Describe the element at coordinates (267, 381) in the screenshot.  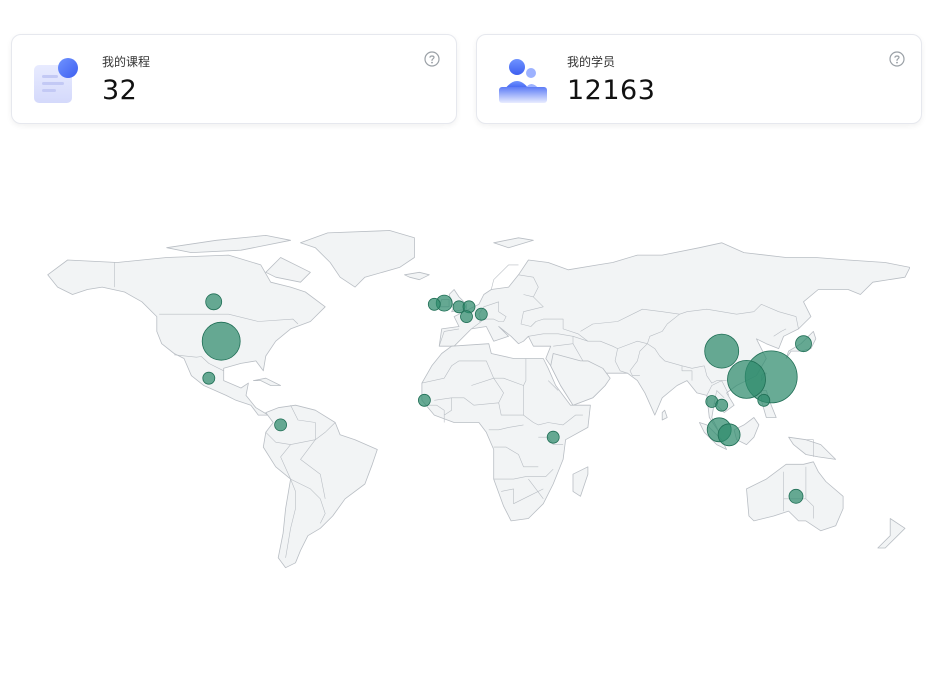
I see `land-cuba` at that location.